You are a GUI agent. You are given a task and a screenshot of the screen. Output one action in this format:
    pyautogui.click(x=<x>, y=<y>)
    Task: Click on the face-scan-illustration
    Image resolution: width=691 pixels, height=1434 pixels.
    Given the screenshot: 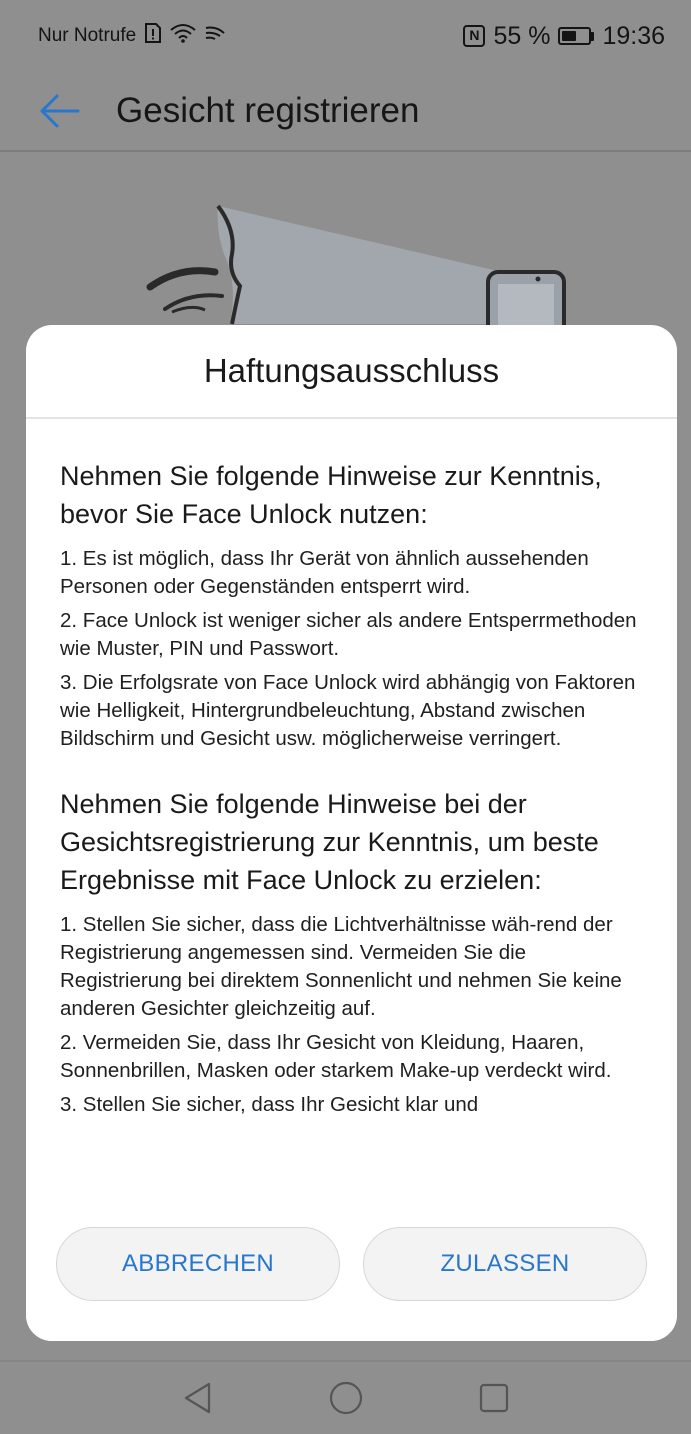 What is the action you would take?
    pyautogui.click(x=345, y=250)
    